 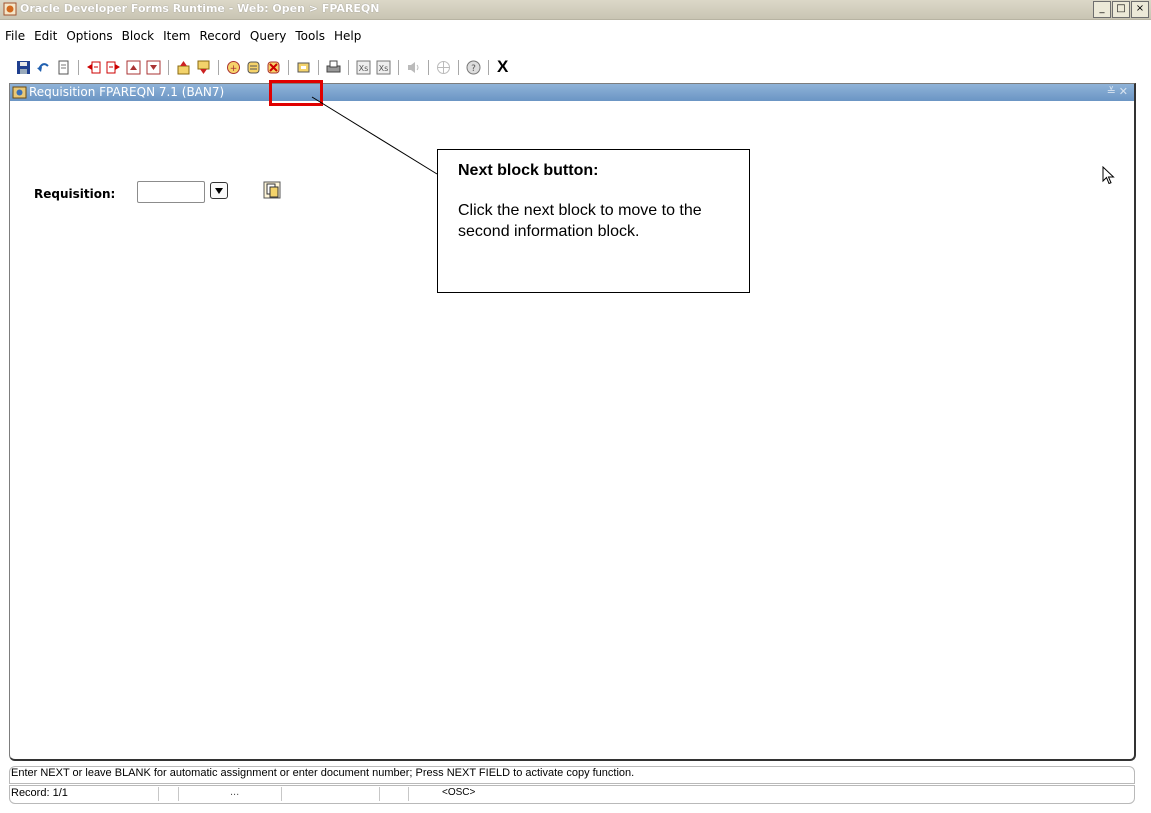 What do you see at coordinates (374, 135) in the screenshot?
I see `callout-pointer-line` at bounding box center [374, 135].